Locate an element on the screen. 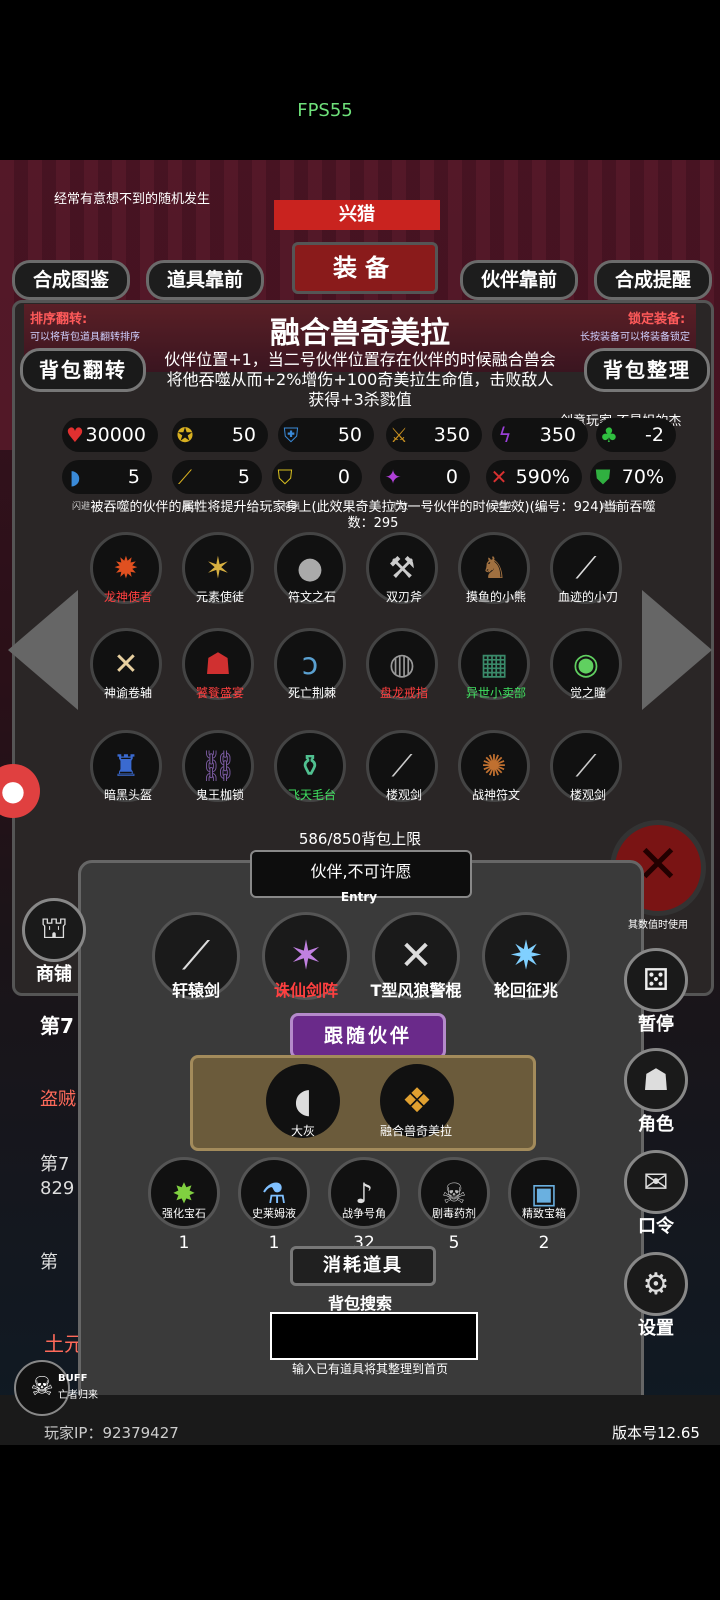 The image size is (720, 1600). stat-attack: ⚔ 350 is located at coordinates (434, 435).